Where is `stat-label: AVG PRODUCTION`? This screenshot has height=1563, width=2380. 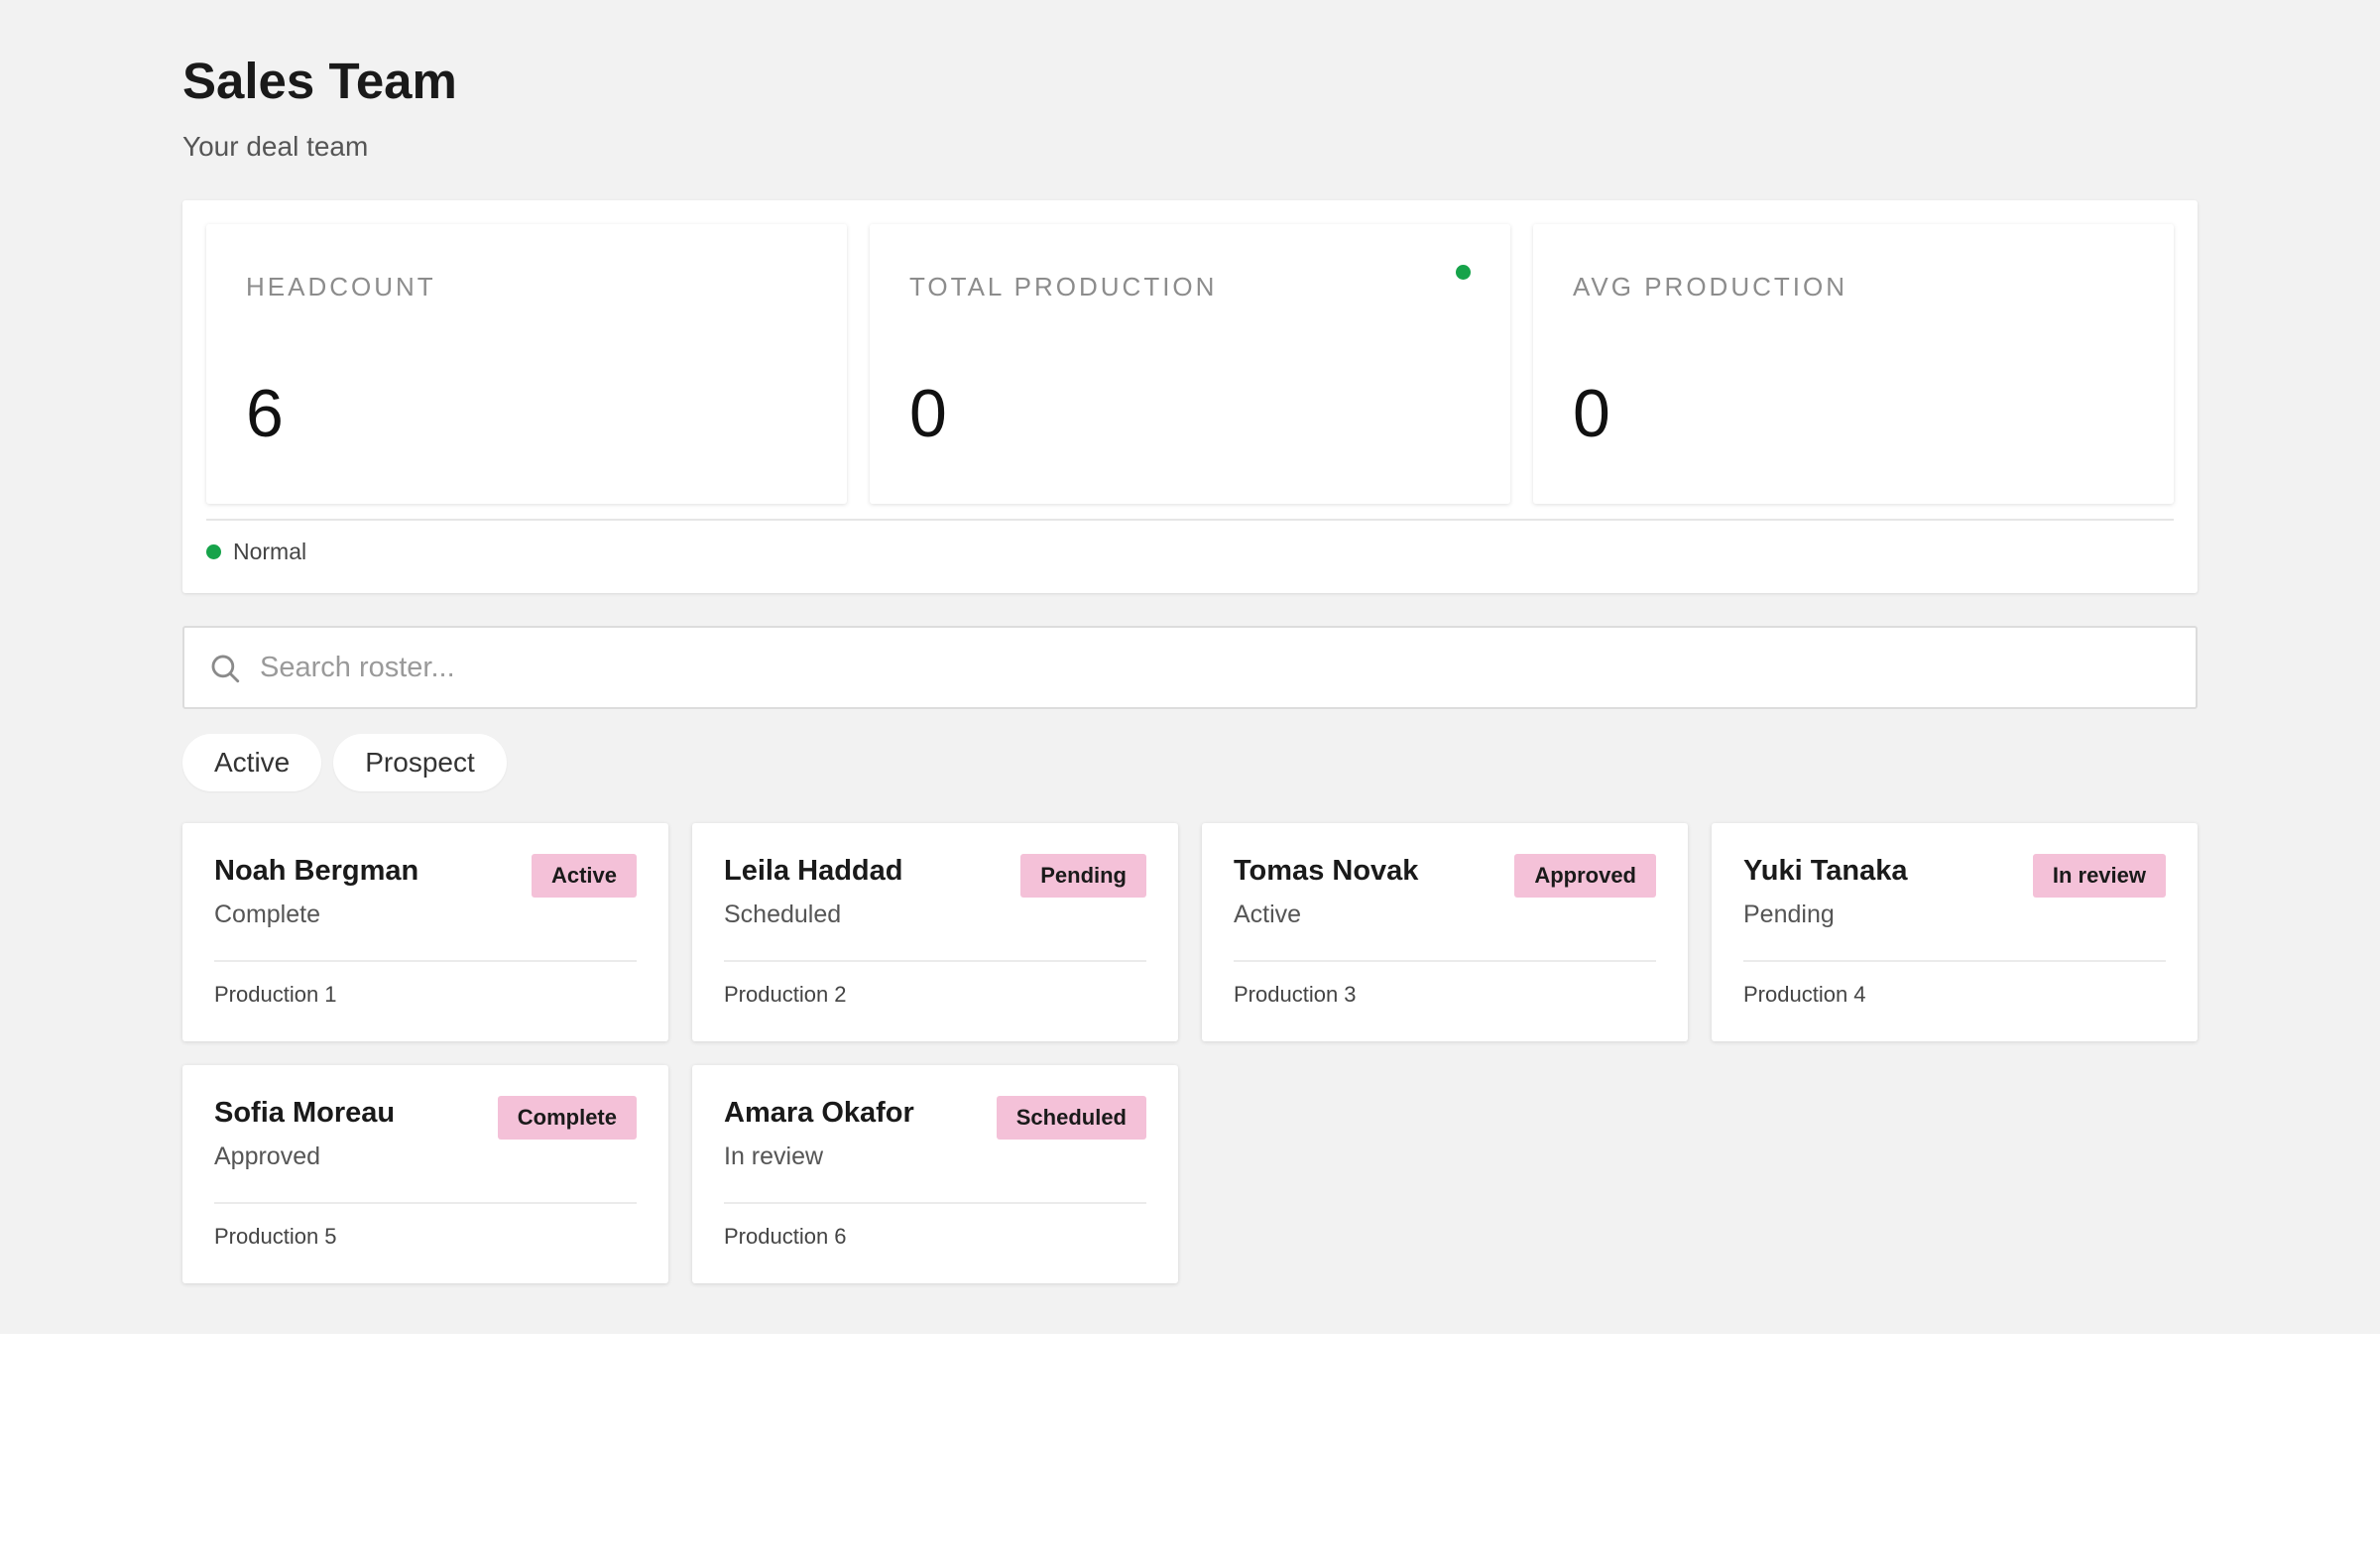
stat-label: AVG PRODUCTION is located at coordinates (1710, 286).